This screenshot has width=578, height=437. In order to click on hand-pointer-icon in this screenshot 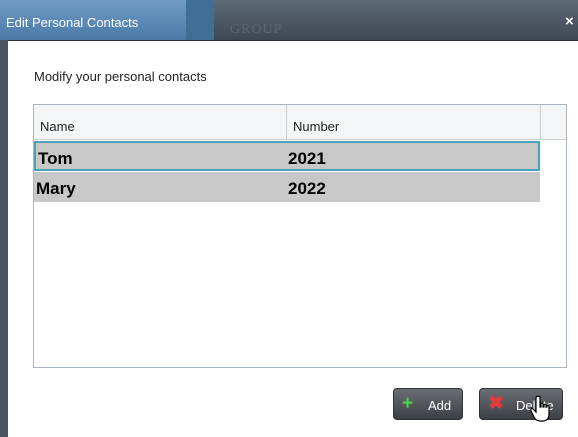, I will do `click(540, 408)`.